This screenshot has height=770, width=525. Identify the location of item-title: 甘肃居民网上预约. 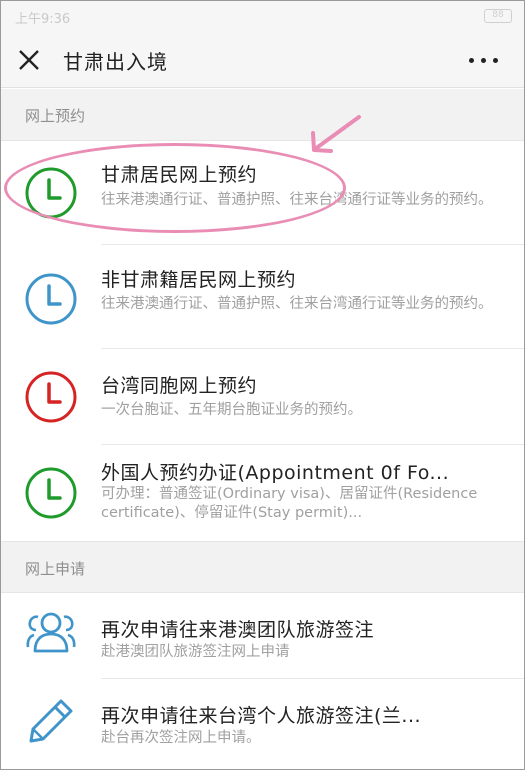
(179, 175).